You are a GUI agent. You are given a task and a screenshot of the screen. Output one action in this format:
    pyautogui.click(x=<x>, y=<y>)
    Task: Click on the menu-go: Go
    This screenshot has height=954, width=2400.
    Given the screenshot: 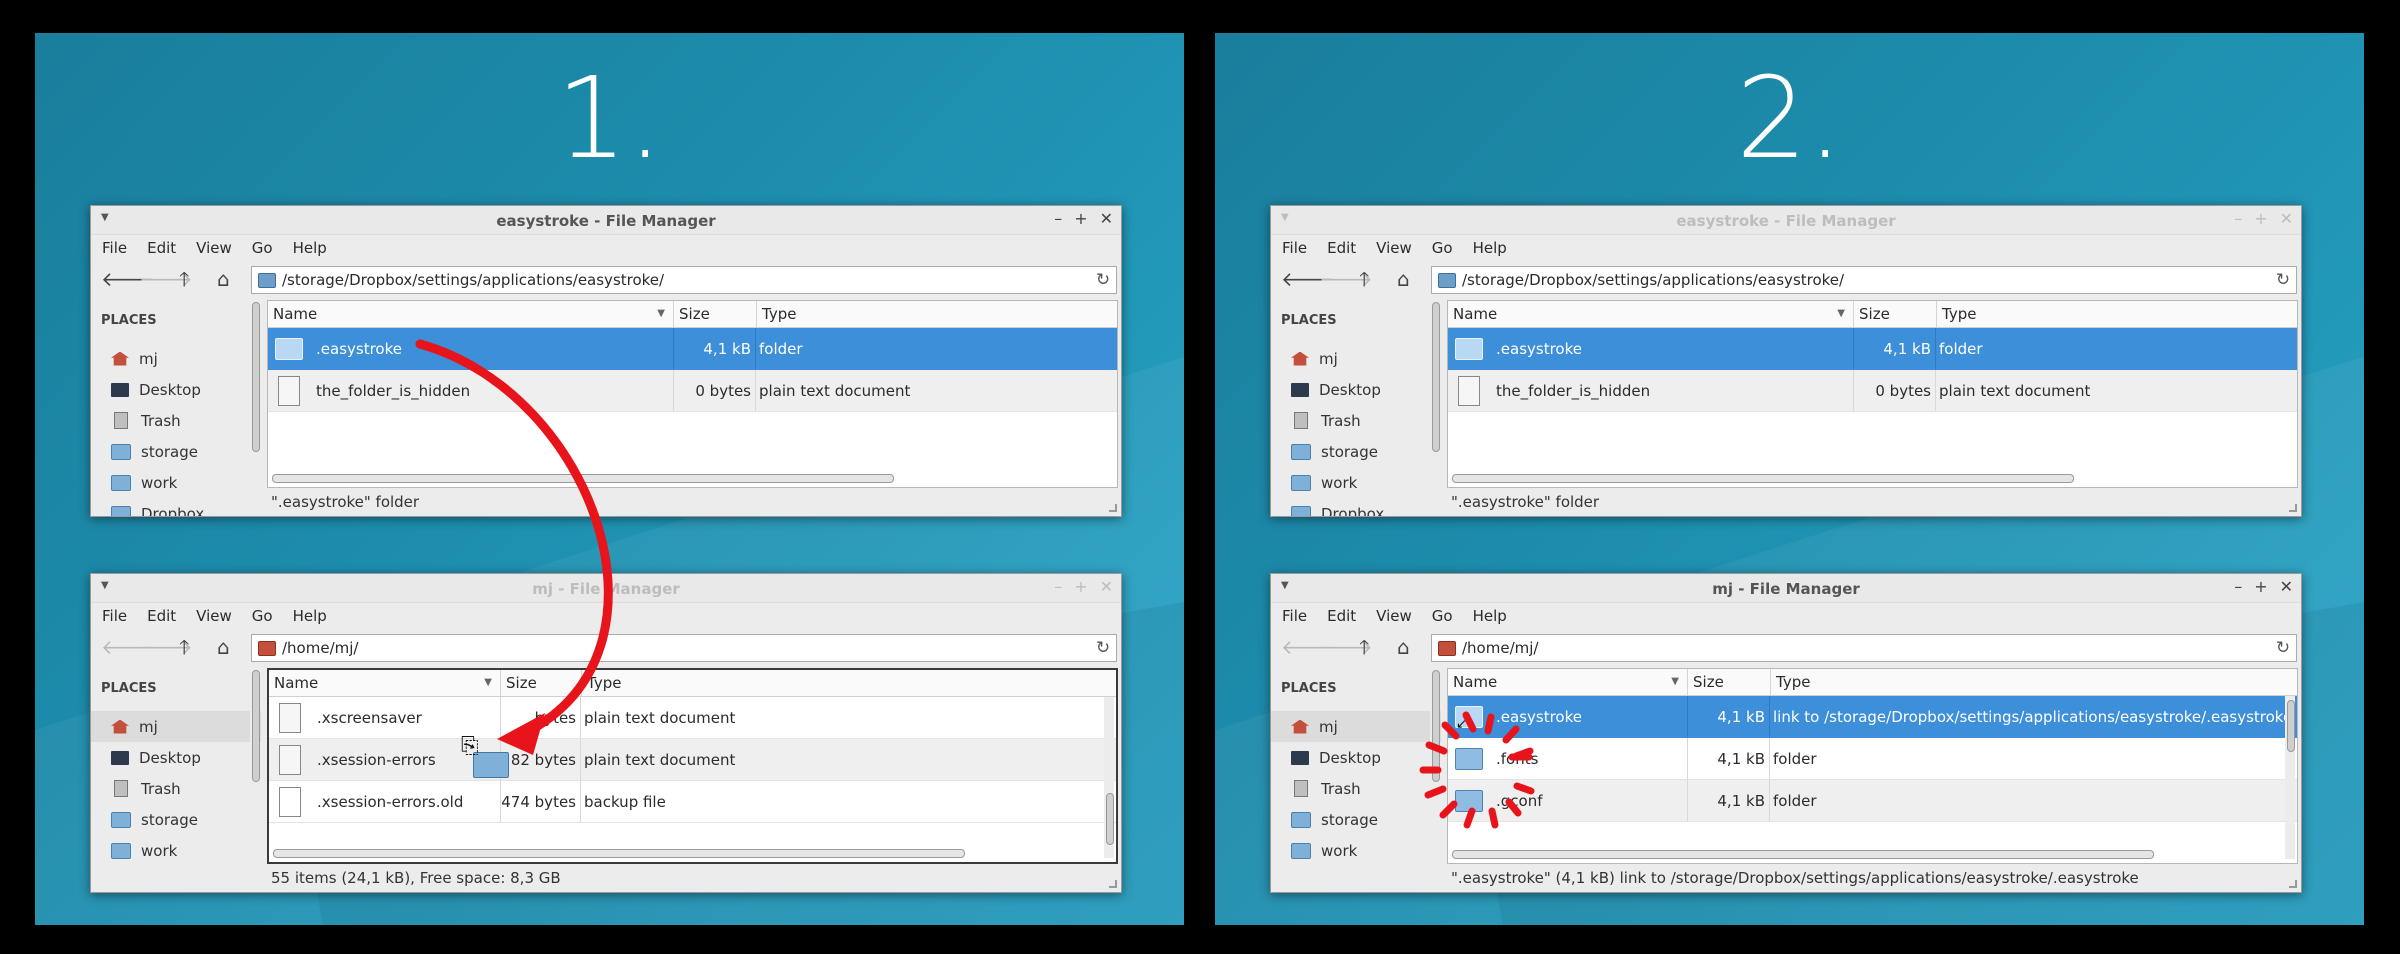 What is the action you would take?
    pyautogui.click(x=1442, y=616)
    